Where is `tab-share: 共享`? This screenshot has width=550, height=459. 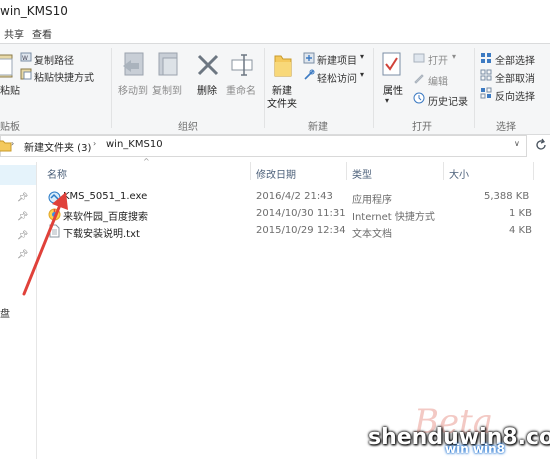
tab-share: 共享 is located at coordinates (14, 33).